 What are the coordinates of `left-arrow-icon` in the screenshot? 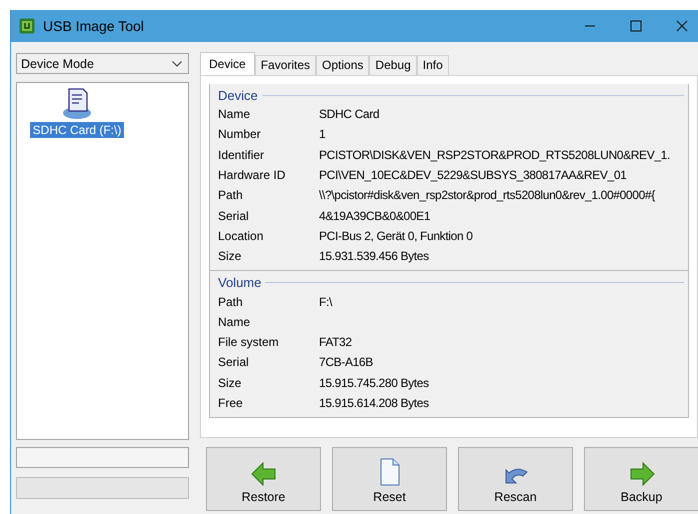 It's located at (263, 474).